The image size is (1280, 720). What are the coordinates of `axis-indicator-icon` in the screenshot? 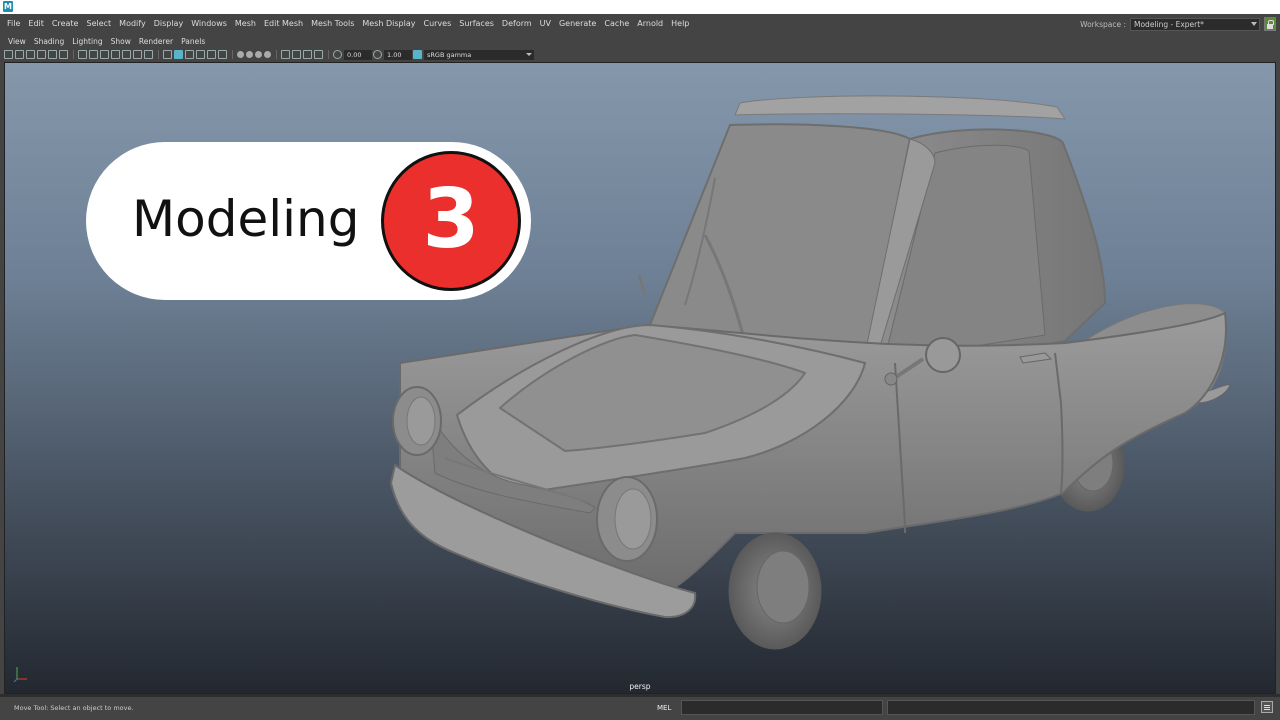 It's located at (20, 675).